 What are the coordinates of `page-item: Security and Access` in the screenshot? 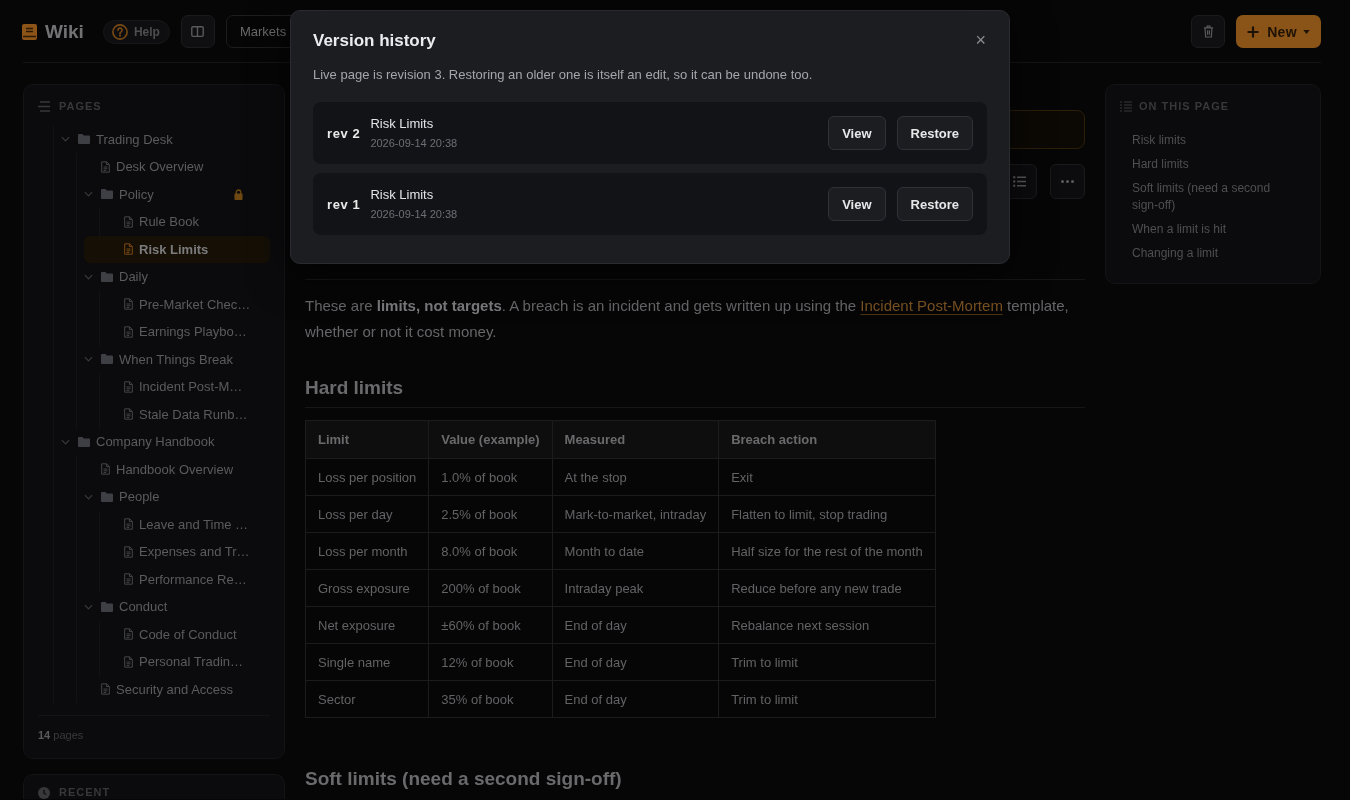 It's located at (176, 689).